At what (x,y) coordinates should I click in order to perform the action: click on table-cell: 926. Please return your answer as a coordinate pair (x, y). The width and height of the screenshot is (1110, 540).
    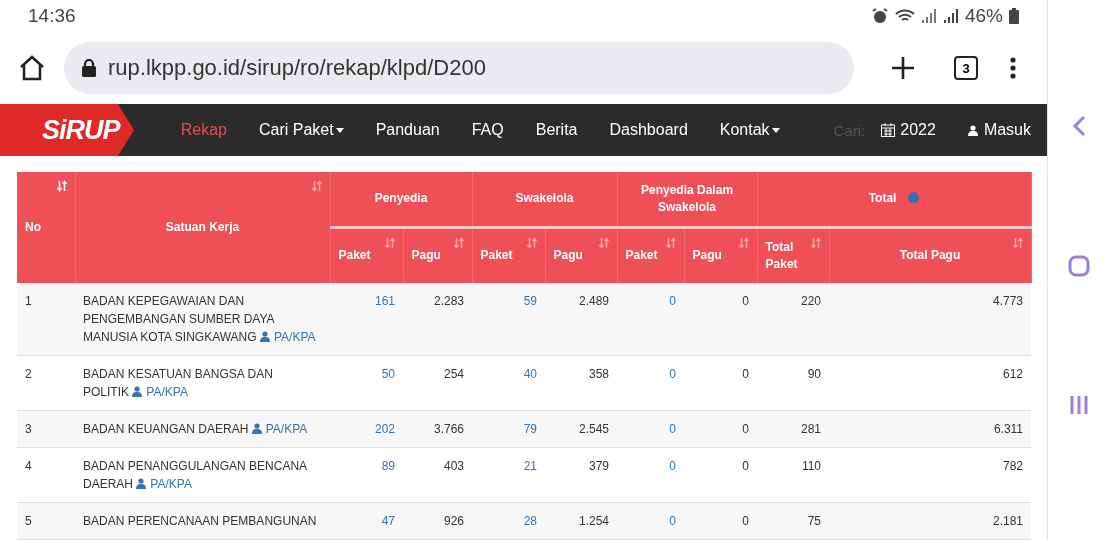
    Looking at the image, I should click on (437, 521).